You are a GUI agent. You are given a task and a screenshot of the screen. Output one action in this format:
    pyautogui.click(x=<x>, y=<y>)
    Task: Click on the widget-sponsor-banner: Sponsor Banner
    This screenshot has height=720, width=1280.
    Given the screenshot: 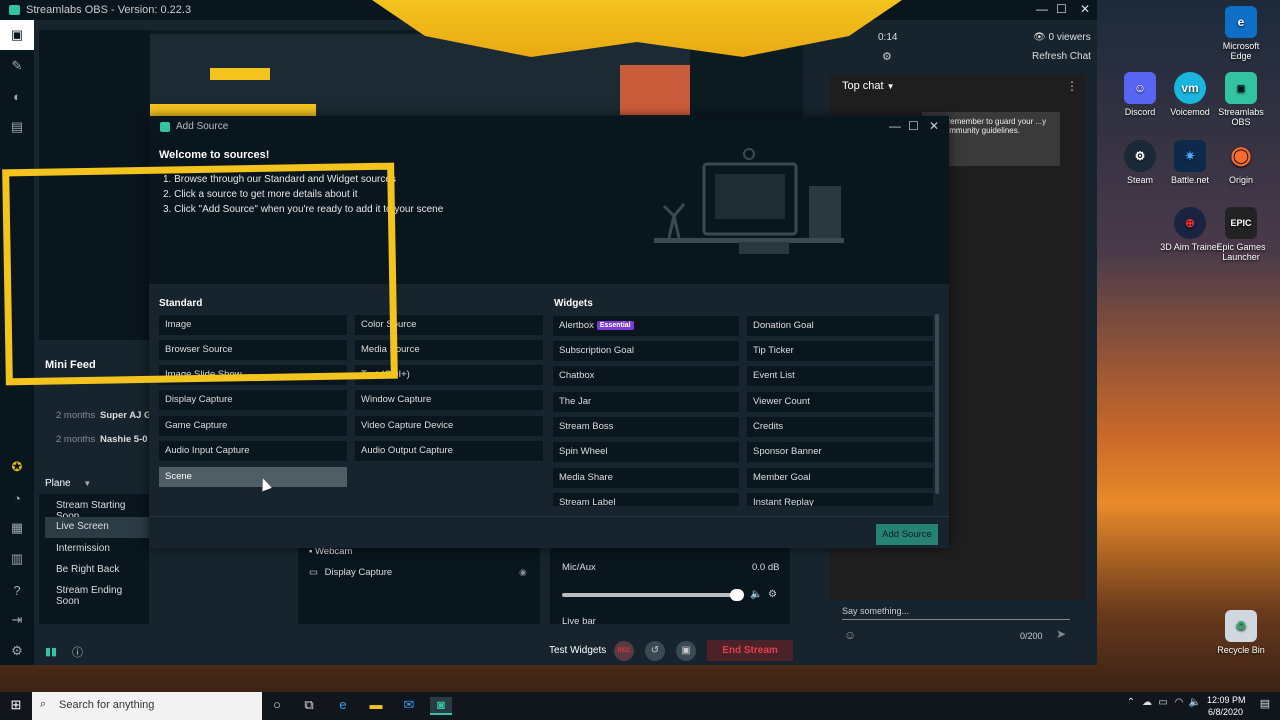 What is the action you would take?
    pyautogui.click(x=840, y=452)
    